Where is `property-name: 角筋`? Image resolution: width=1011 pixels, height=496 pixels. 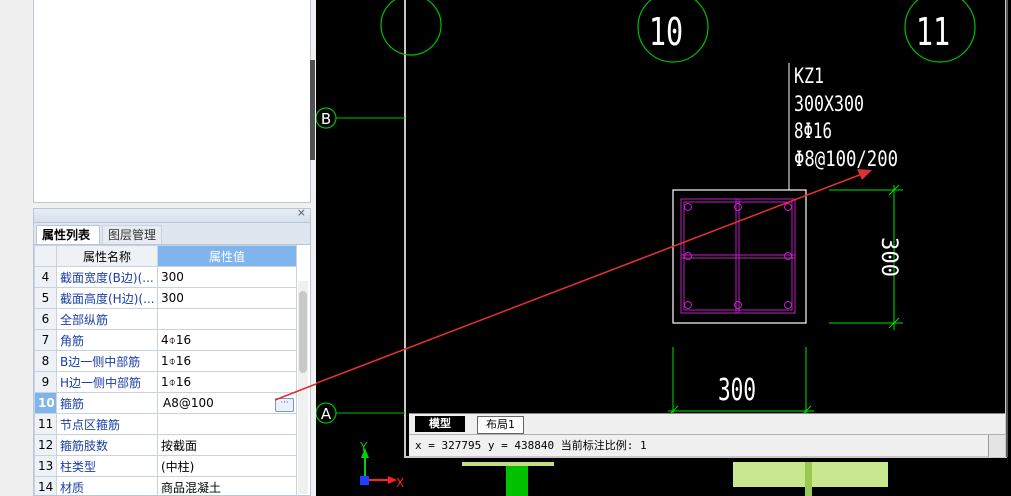 property-name: 角筋 is located at coordinates (107, 340).